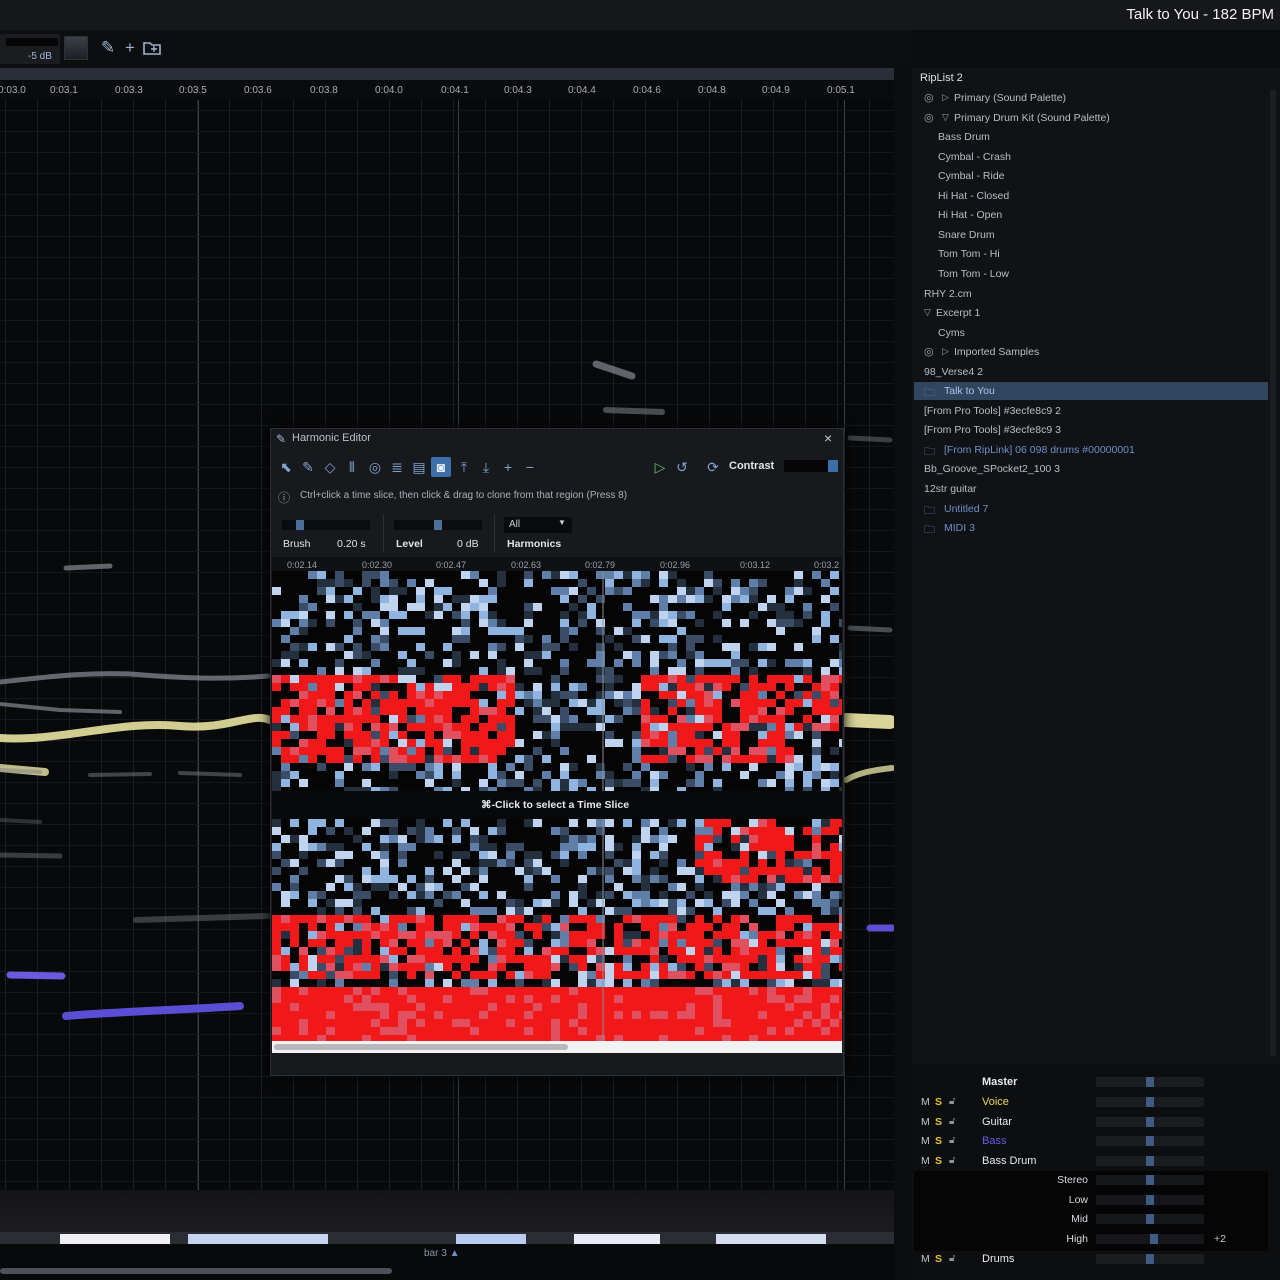 Image resolution: width=1280 pixels, height=1280 pixels. What do you see at coordinates (660, 467) in the screenshot?
I see `play-icon: ▷` at bounding box center [660, 467].